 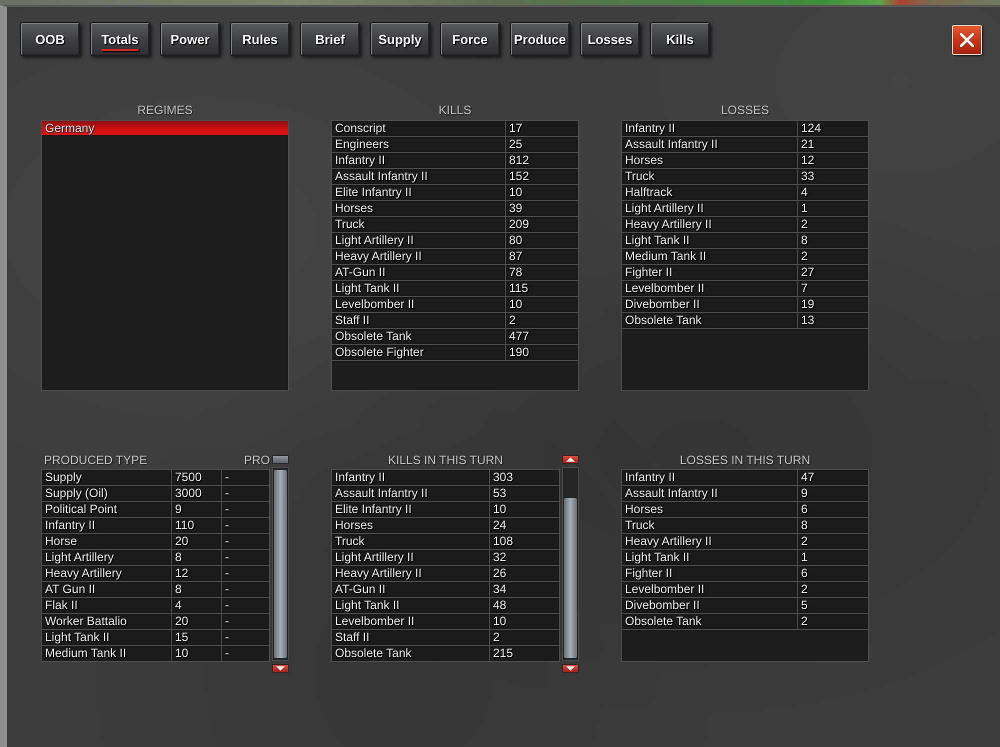 I want to click on table-cell: 124, so click(x=833, y=129).